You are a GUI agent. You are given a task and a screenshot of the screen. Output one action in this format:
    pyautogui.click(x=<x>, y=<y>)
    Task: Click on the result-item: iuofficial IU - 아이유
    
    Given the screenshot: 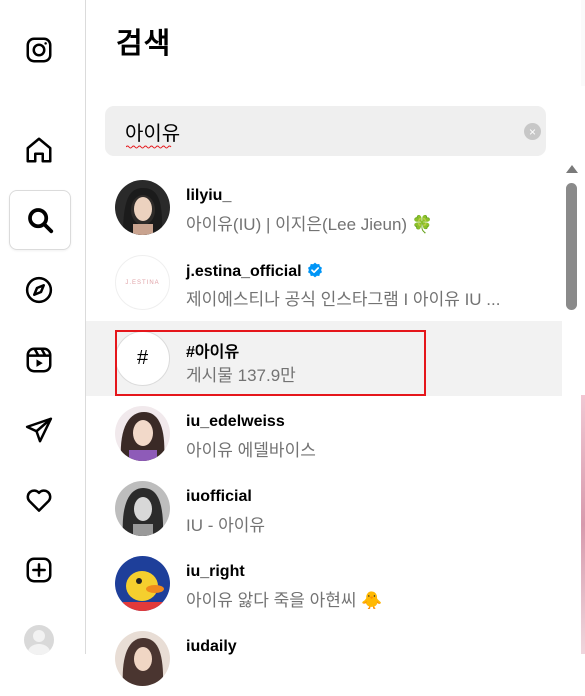 What is the action you would take?
    pyautogui.click(x=324, y=508)
    